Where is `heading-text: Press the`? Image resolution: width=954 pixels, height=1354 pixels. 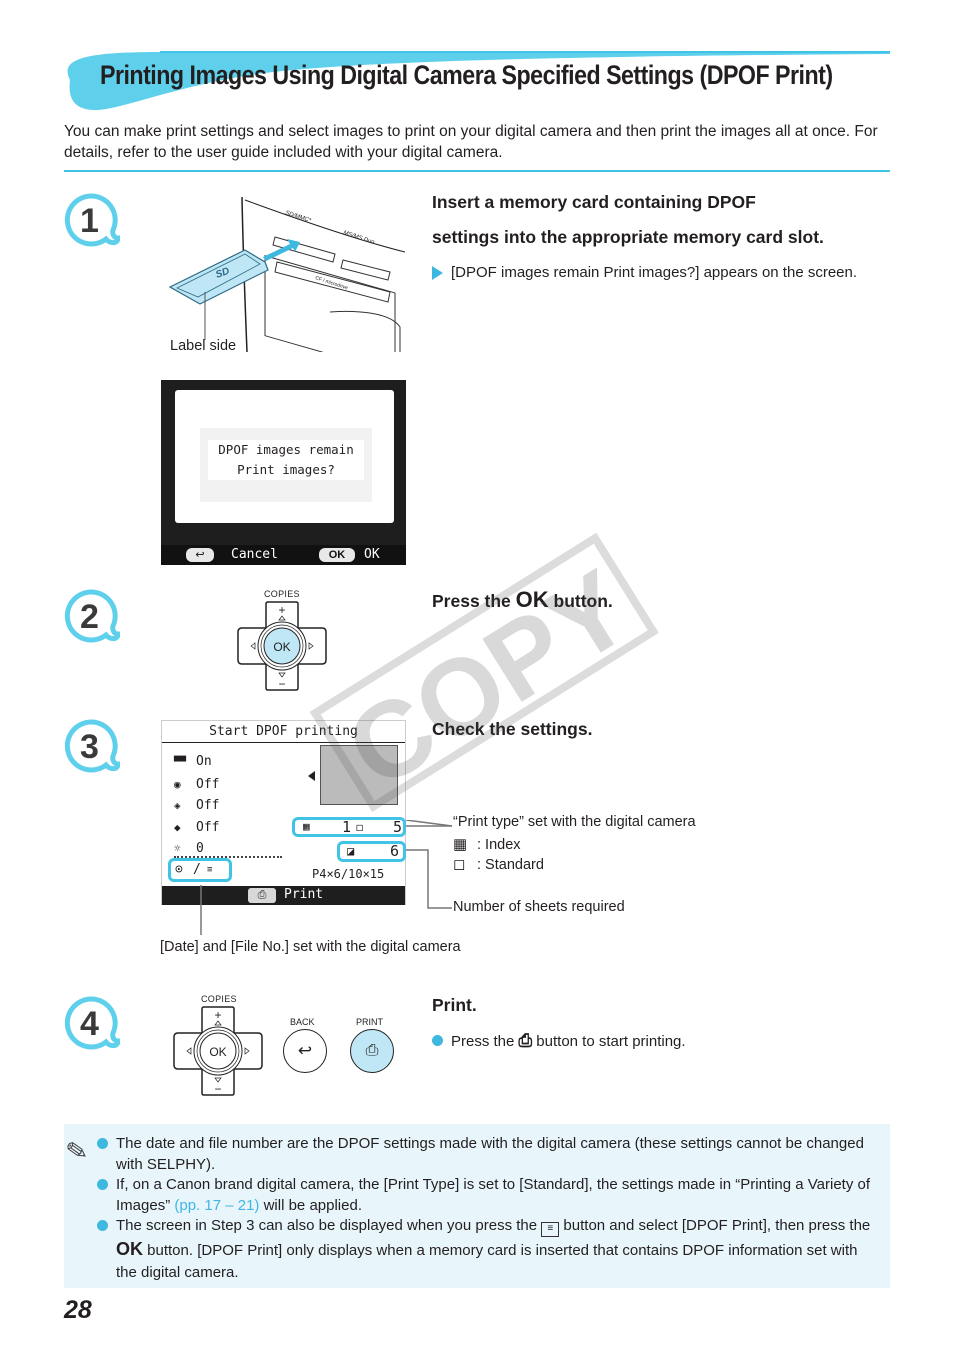 heading-text: Press the is located at coordinates (474, 601).